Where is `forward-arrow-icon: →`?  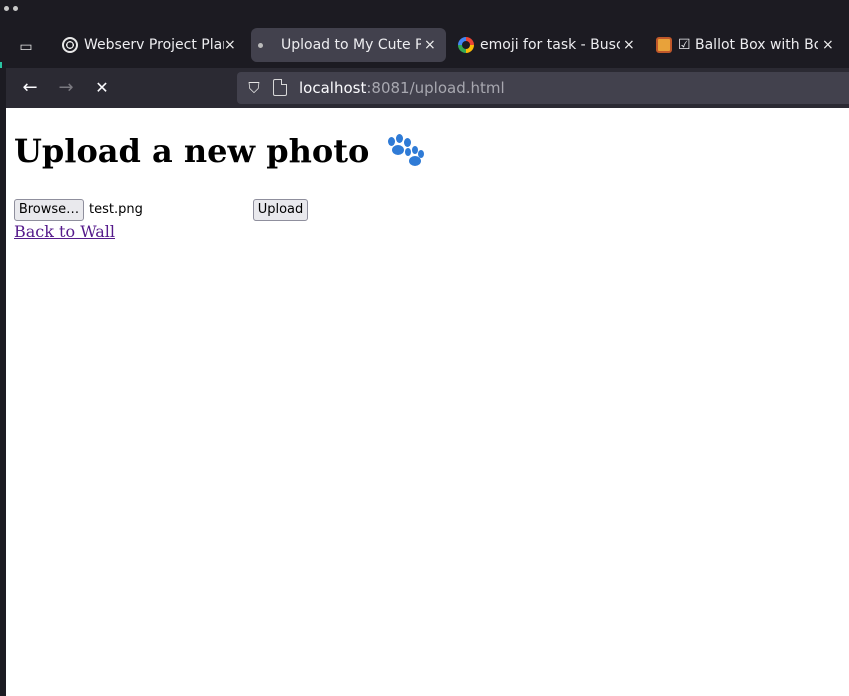 forward-arrow-icon: → is located at coordinates (66, 88).